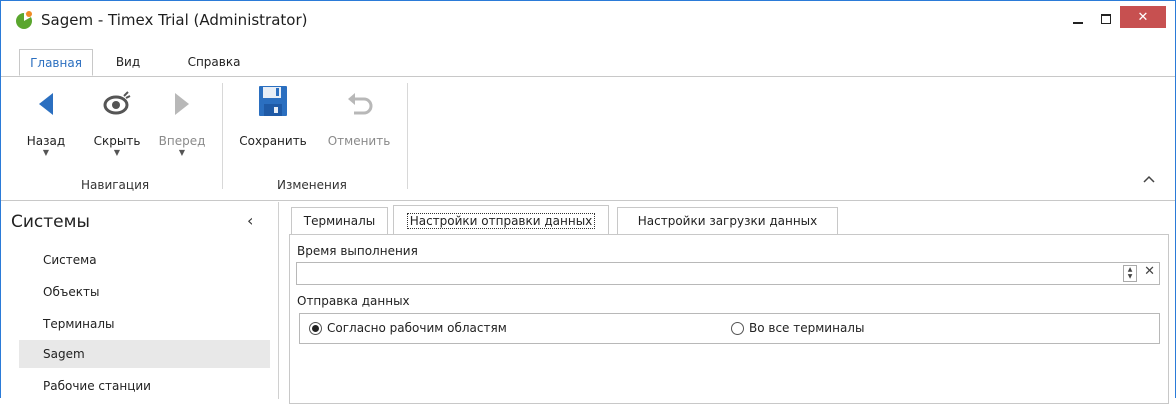  What do you see at coordinates (144, 292) in the screenshot?
I see `nav-item-objects: Объекты` at bounding box center [144, 292].